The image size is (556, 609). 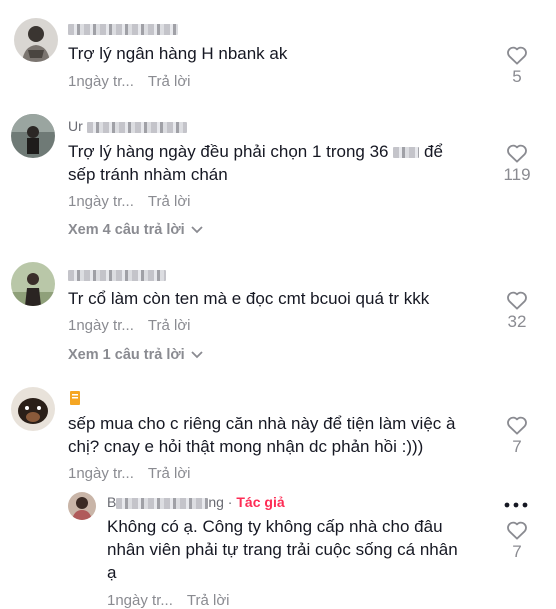 I want to click on view-replies-button: Xem 4 câu trả lời, so click(x=135, y=230).